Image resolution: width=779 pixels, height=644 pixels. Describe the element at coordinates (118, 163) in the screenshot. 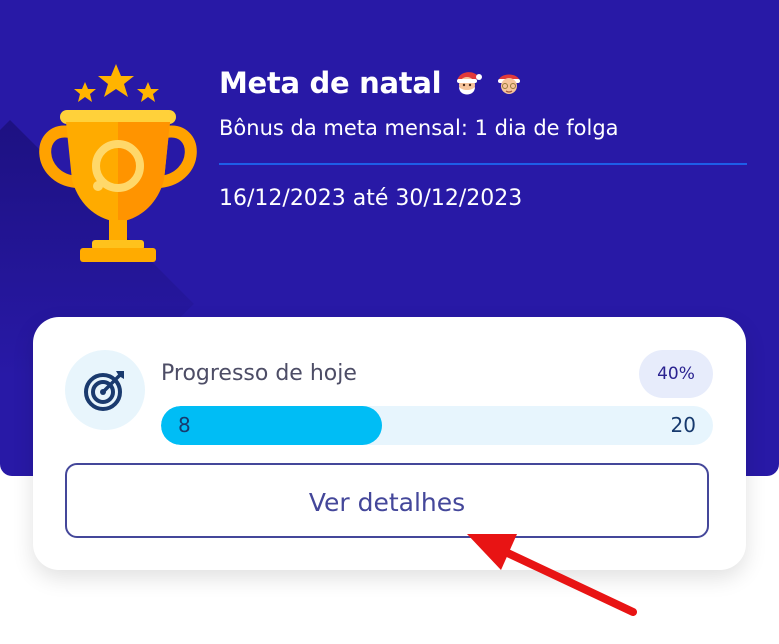

I see `trophy-icon` at that location.